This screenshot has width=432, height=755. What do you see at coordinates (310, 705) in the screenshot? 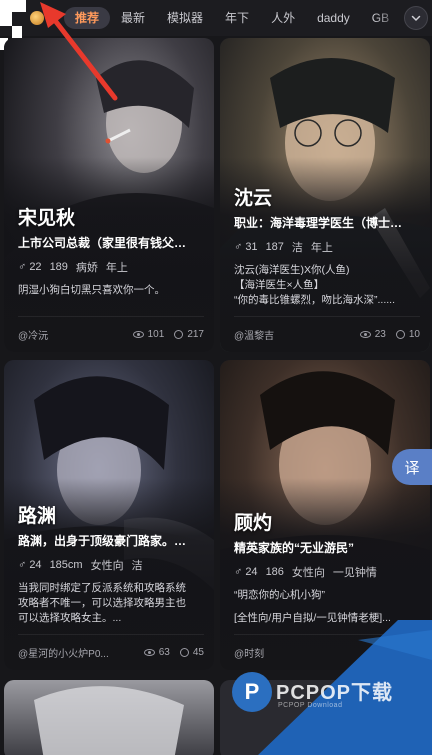
I see `watermark-subtext: PCPOP Download` at bounding box center [310, 705].